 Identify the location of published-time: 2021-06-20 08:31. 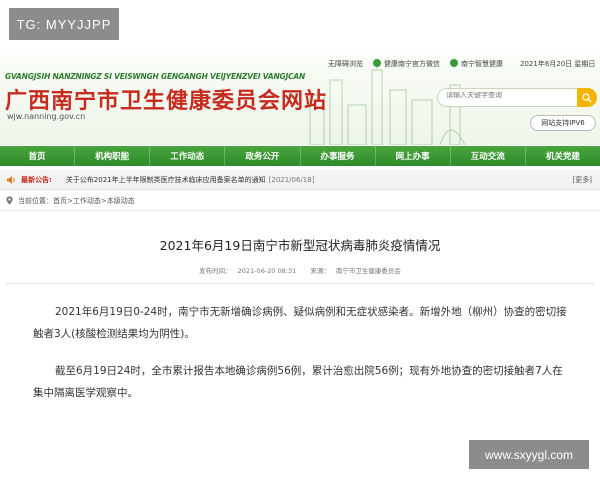
(267, 271).